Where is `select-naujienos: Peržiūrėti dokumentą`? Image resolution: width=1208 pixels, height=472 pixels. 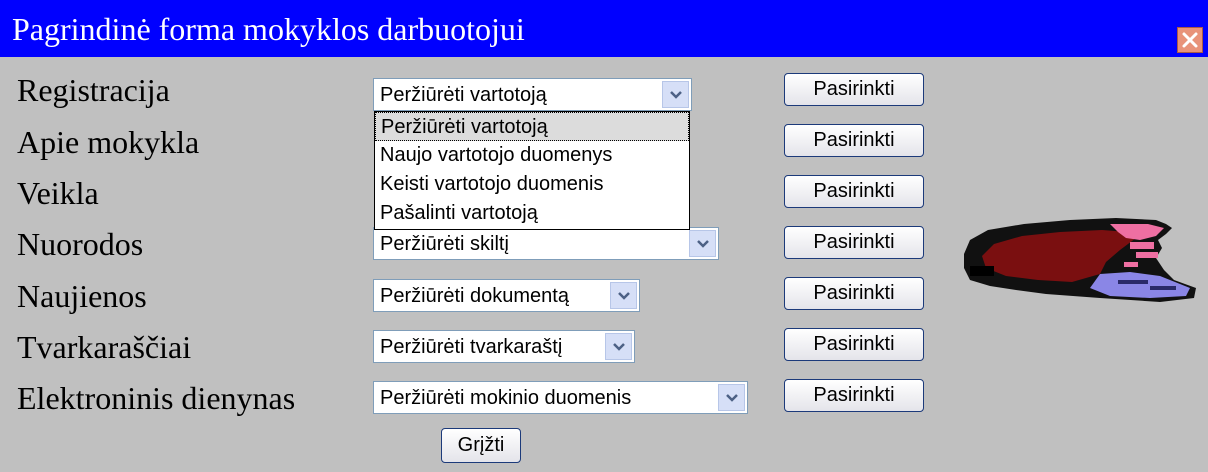 select-naujienos: Peržiūrėti dokumentą is located at coordinates (506, 295).